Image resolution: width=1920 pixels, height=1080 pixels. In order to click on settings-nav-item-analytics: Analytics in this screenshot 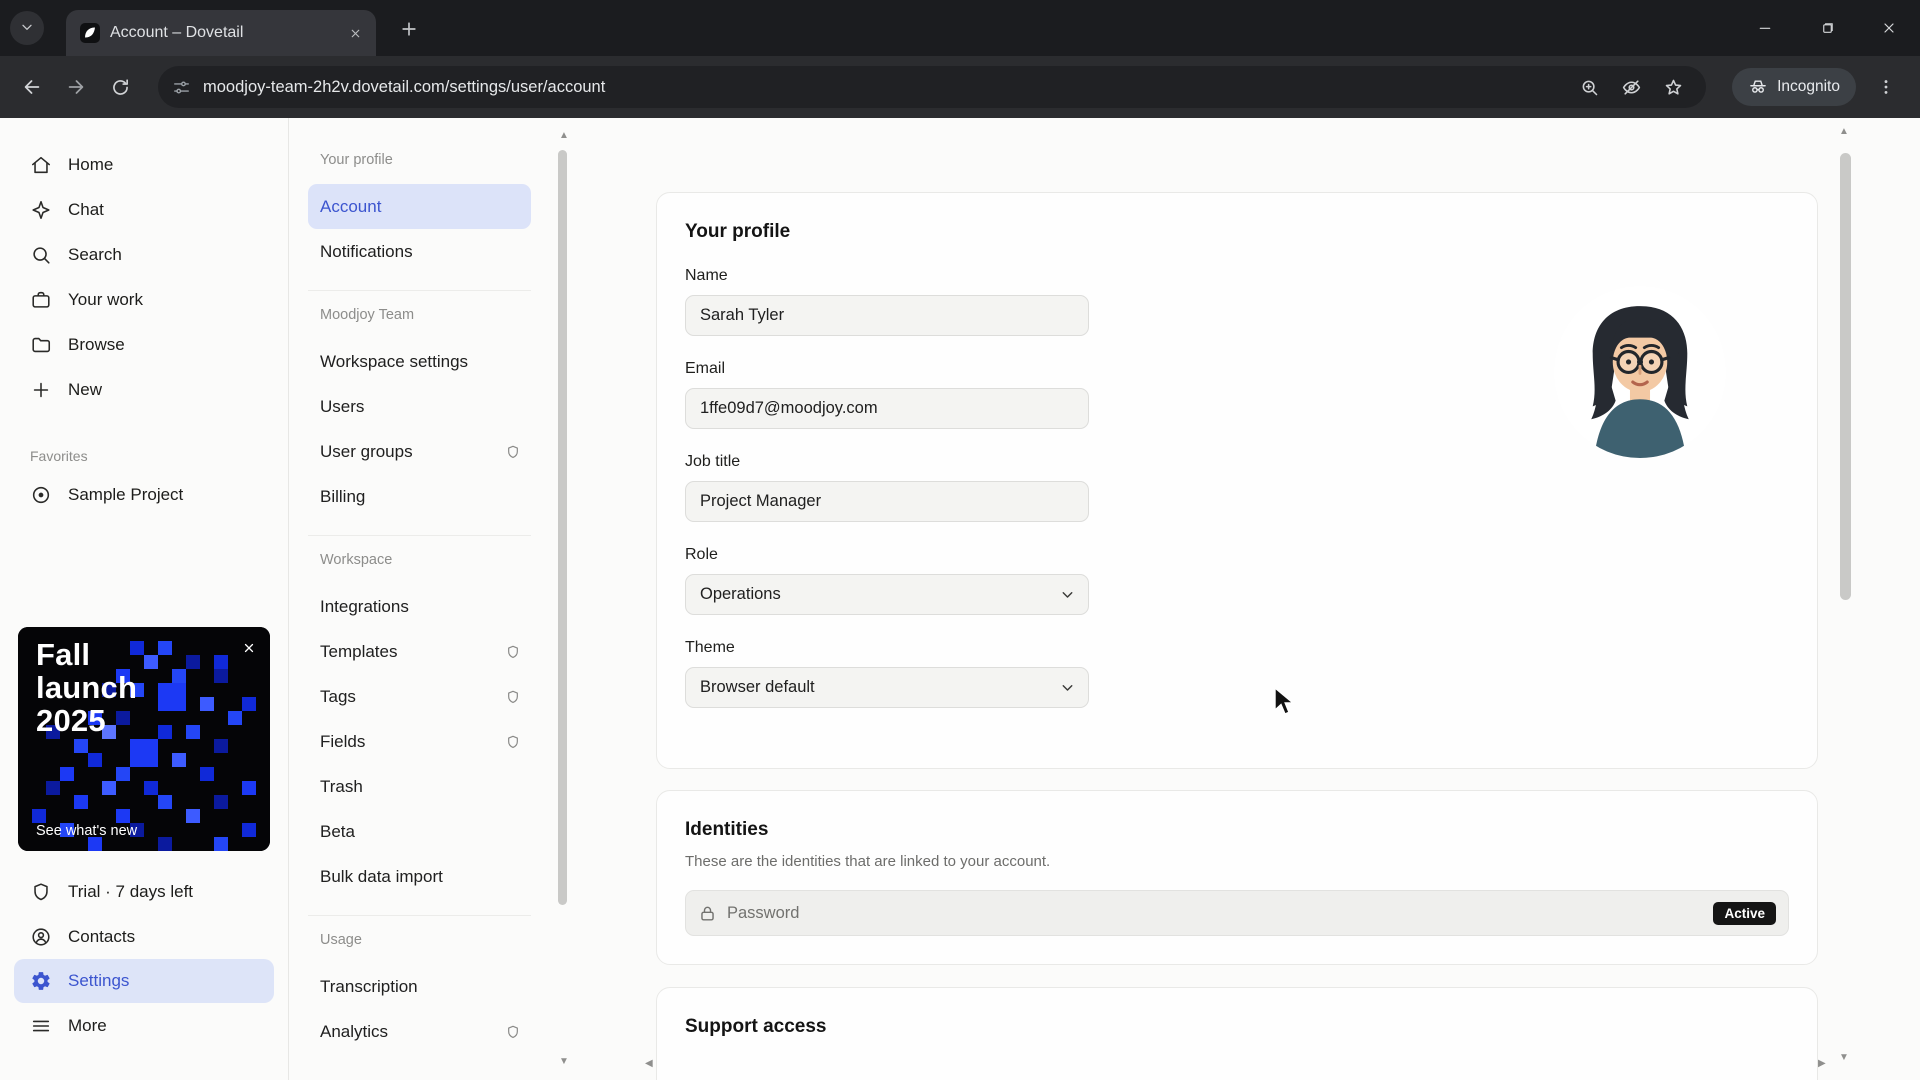, I will do `click(419, 1031)`.